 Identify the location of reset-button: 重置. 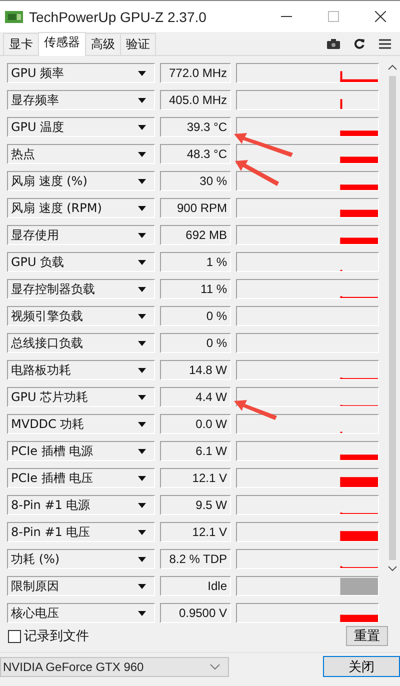
(367, 636).